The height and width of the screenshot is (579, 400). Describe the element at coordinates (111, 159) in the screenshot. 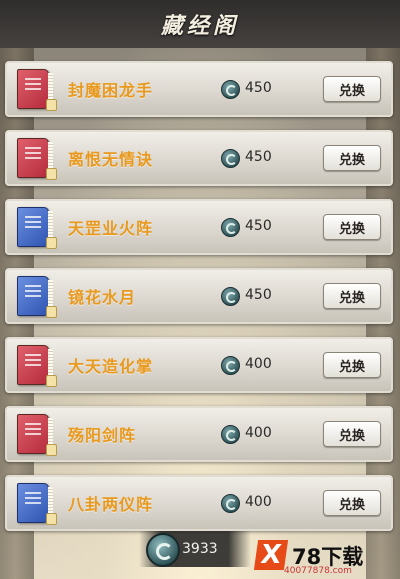

I see `item-name: 离恨无情诀` at that location.